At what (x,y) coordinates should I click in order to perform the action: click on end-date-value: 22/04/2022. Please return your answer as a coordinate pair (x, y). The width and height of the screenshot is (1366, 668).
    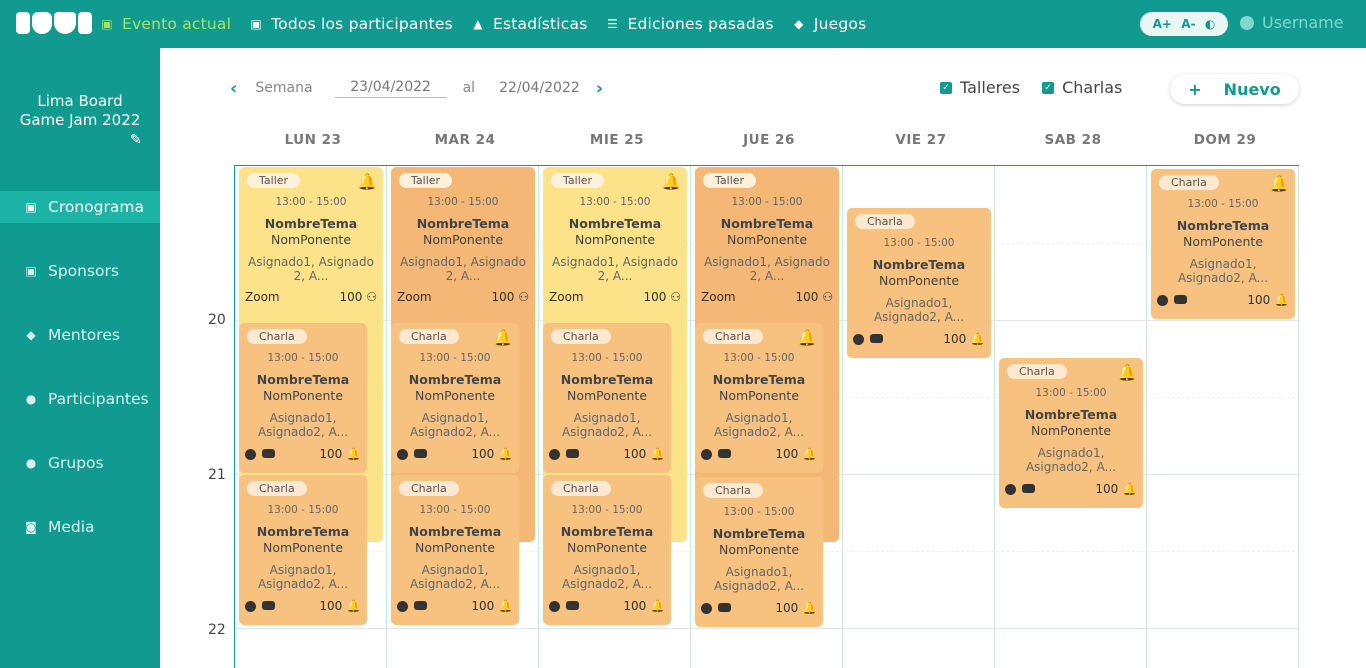
    Looking at the image, I should click on (539, 88).